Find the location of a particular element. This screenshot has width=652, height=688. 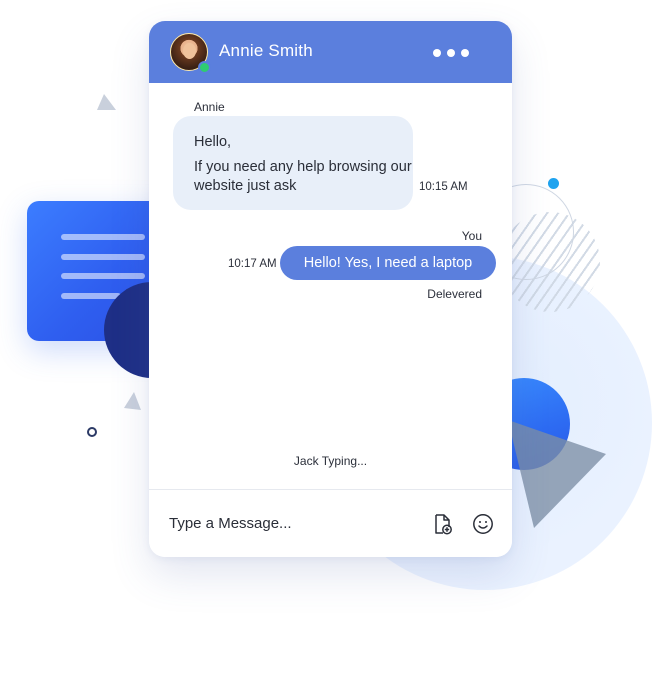

message-timestamp: 10:15 AM is located at coordinates (443, 187).